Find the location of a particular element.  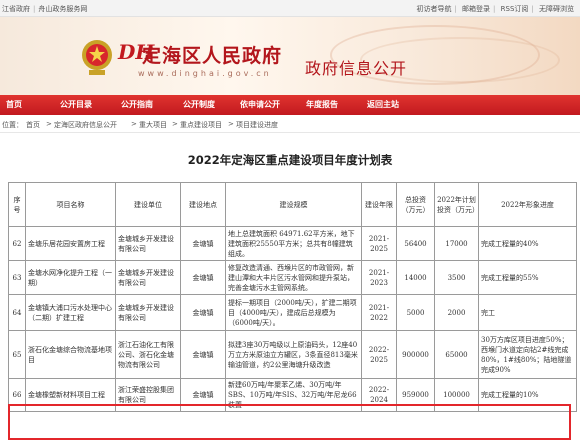

top-utility-bar: 江省政府 | 舟山政务服务网 初访者导航 | 邮箱登录 | RSS订阅 | 无障碍浏览 is located at coordinates (290, 8).